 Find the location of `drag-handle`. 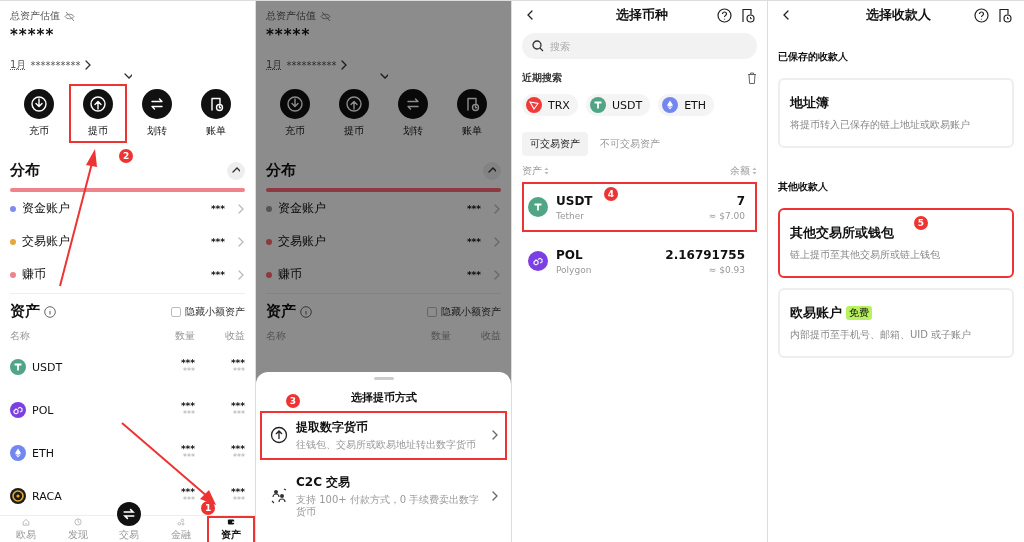

drag-handle is located at coordinates (383, 378).